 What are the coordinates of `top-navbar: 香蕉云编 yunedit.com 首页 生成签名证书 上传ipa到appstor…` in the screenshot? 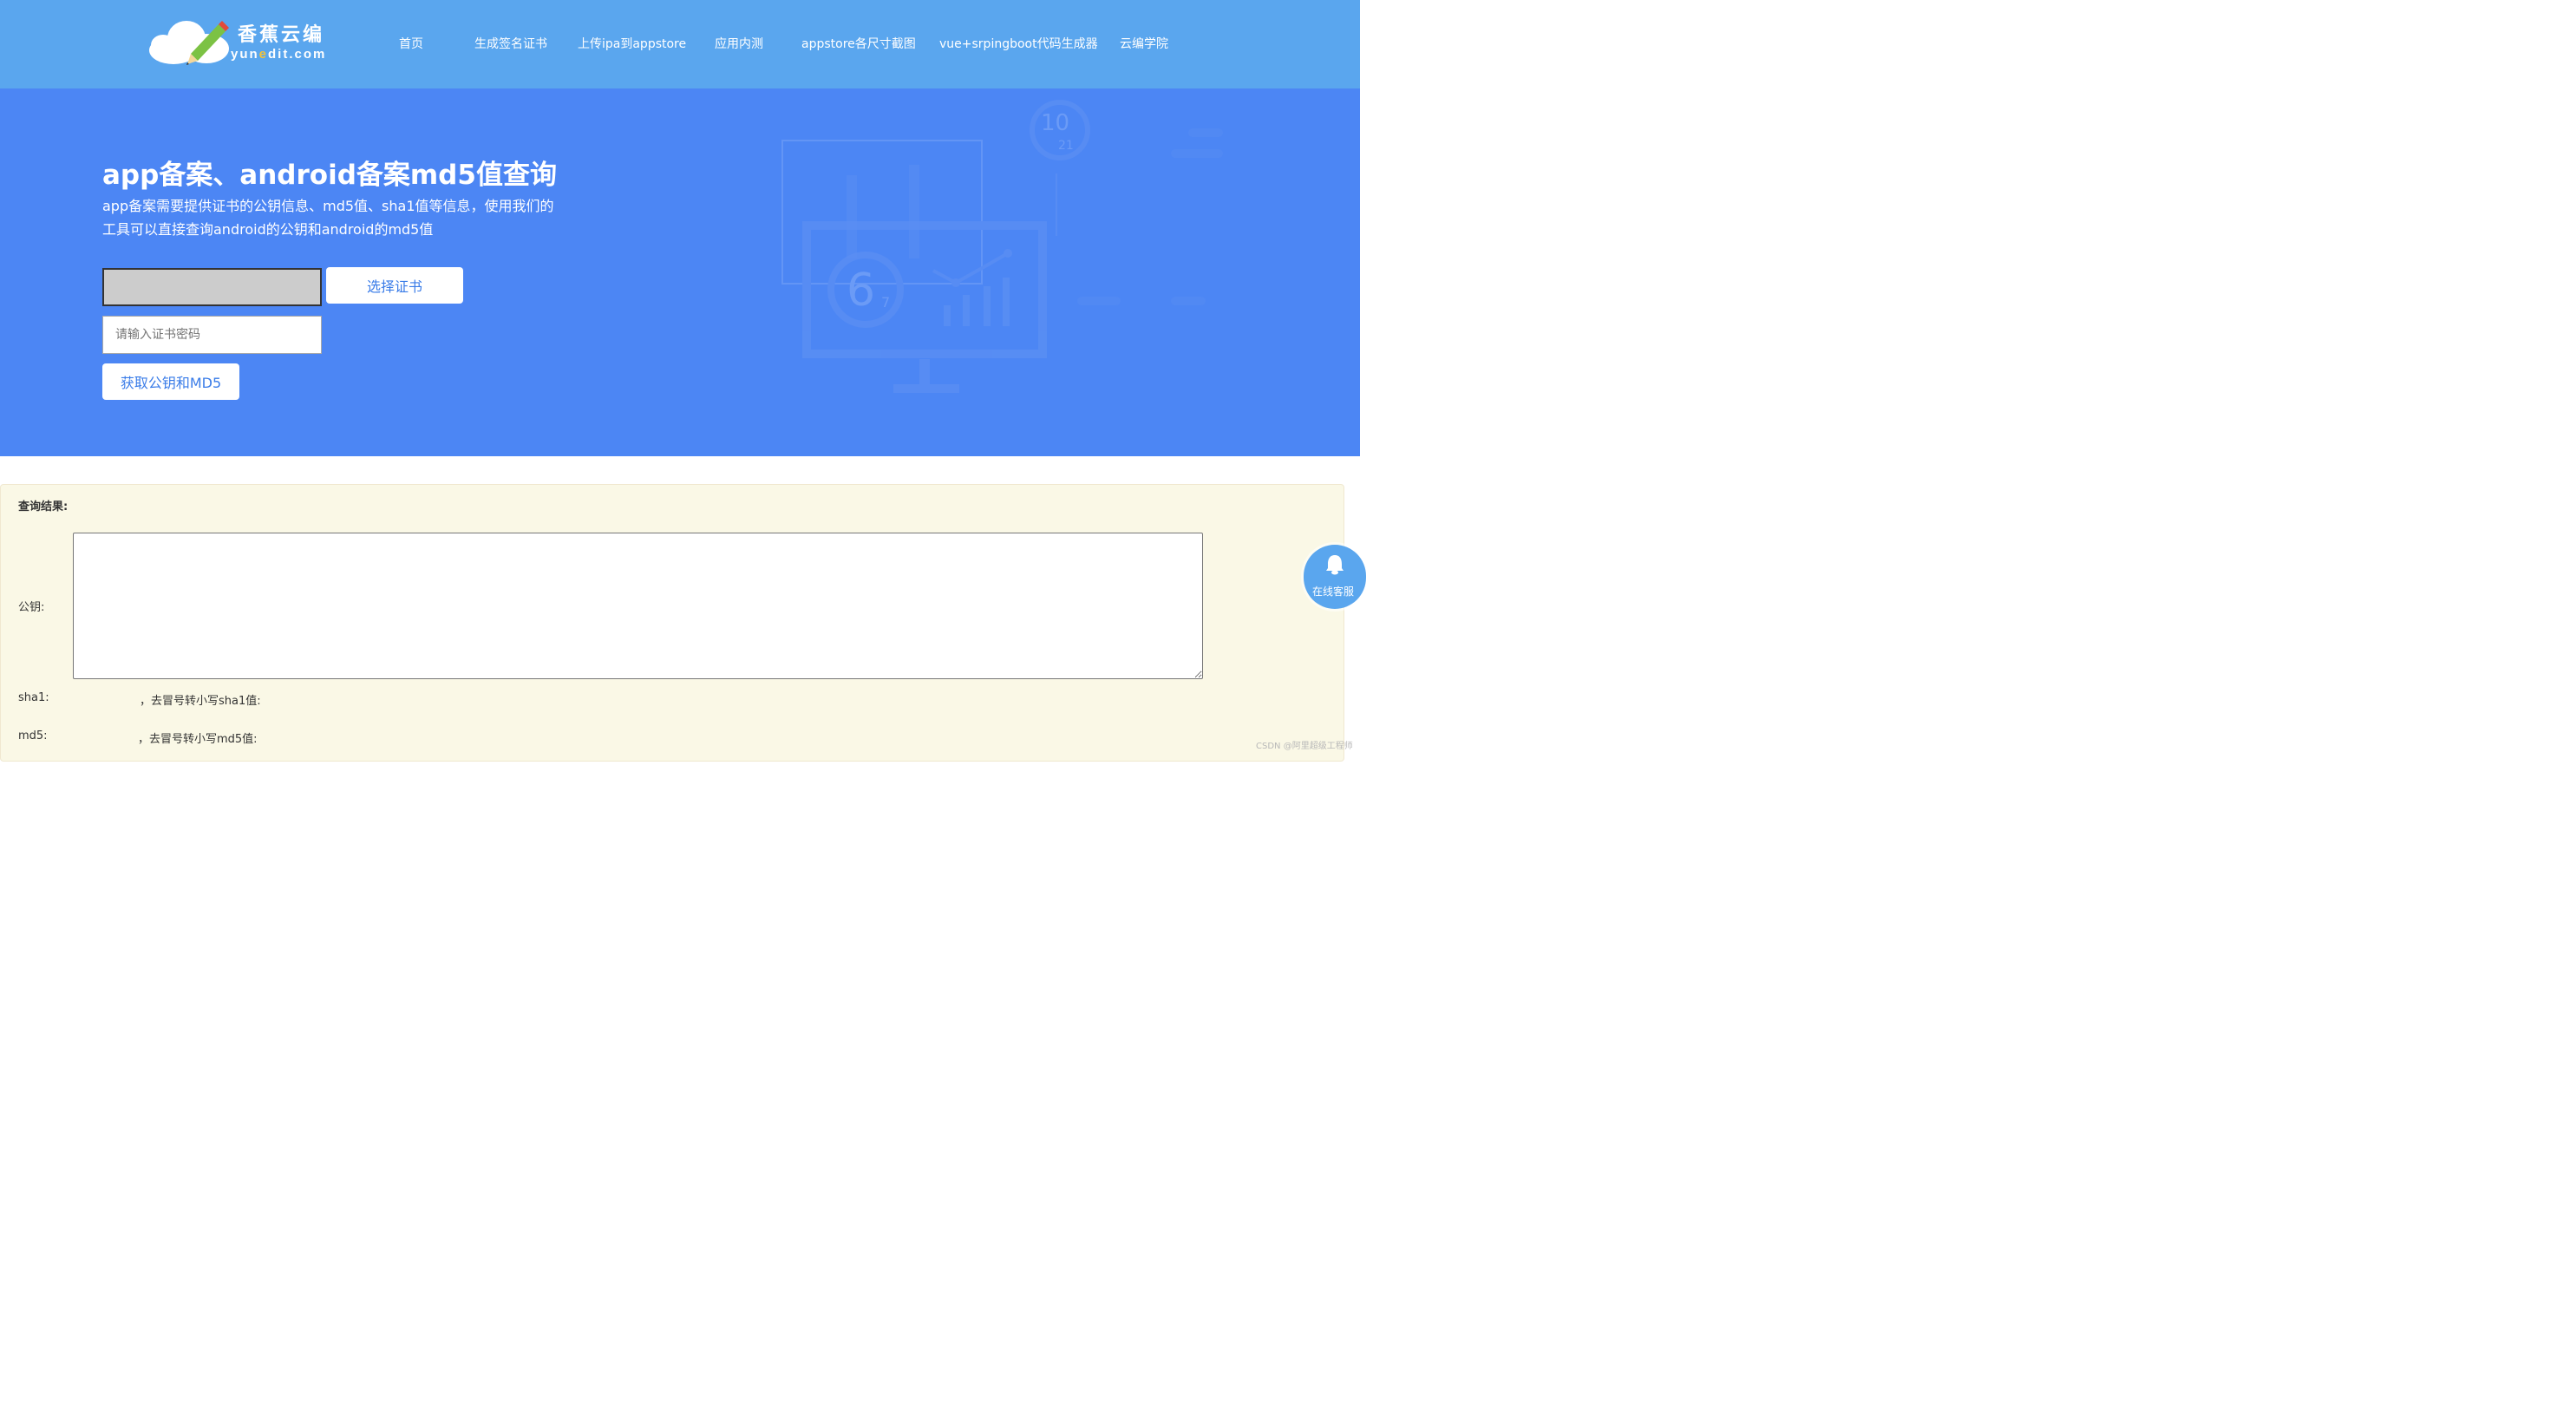 It's located at (680, 44).